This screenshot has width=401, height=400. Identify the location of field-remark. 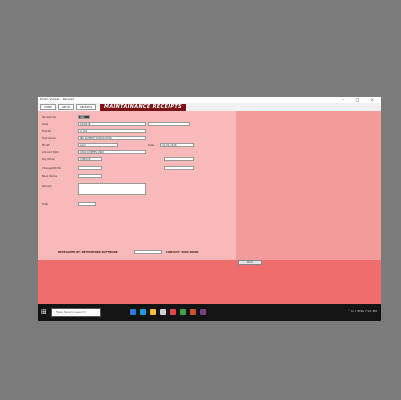
(112, 189).